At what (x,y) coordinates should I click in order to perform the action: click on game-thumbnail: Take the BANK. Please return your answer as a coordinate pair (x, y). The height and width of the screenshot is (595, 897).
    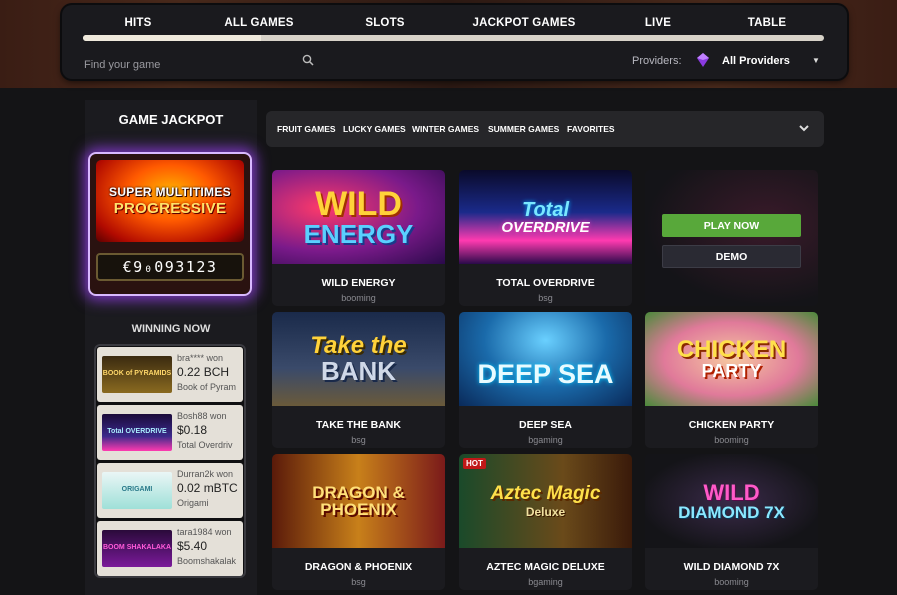
    Looking at the image, I should click on (358, 359).